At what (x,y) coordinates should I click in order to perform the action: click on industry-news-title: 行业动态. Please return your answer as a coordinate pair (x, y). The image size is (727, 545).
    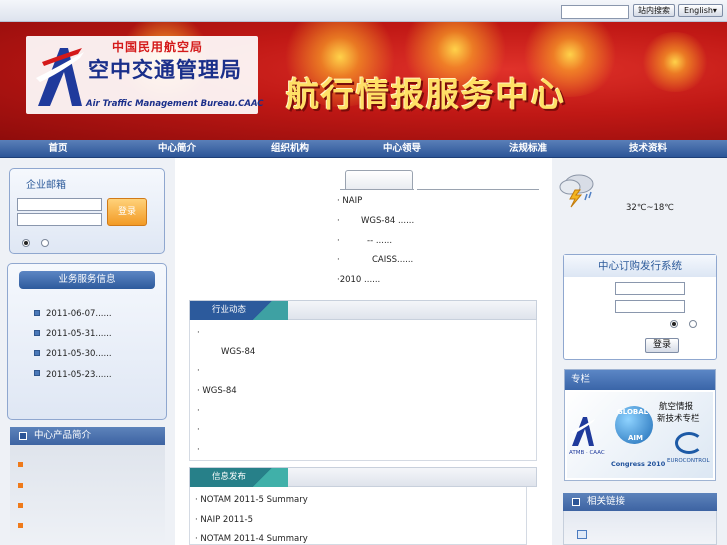
    Looking at the image, I should click on (239, 310).